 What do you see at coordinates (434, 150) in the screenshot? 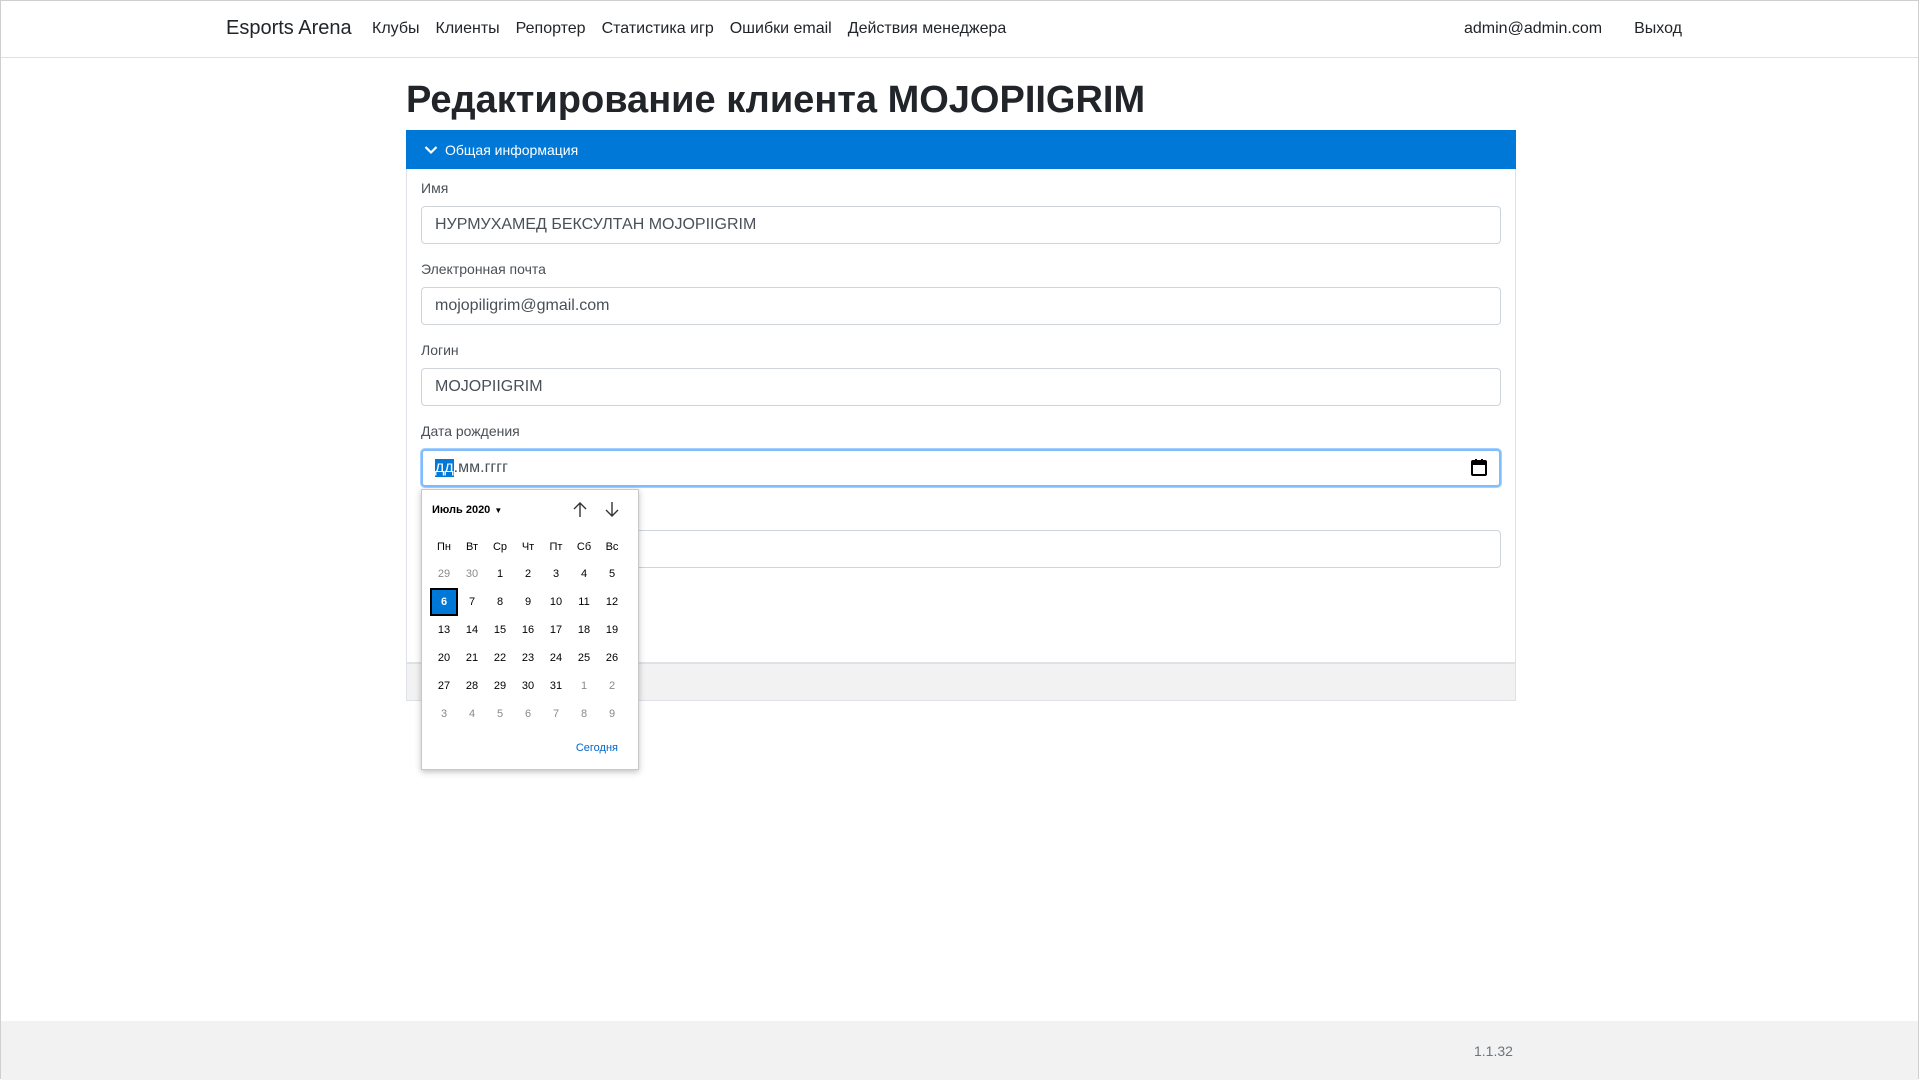
I see `chevron-down-icon` at bounding box center [434, 150].